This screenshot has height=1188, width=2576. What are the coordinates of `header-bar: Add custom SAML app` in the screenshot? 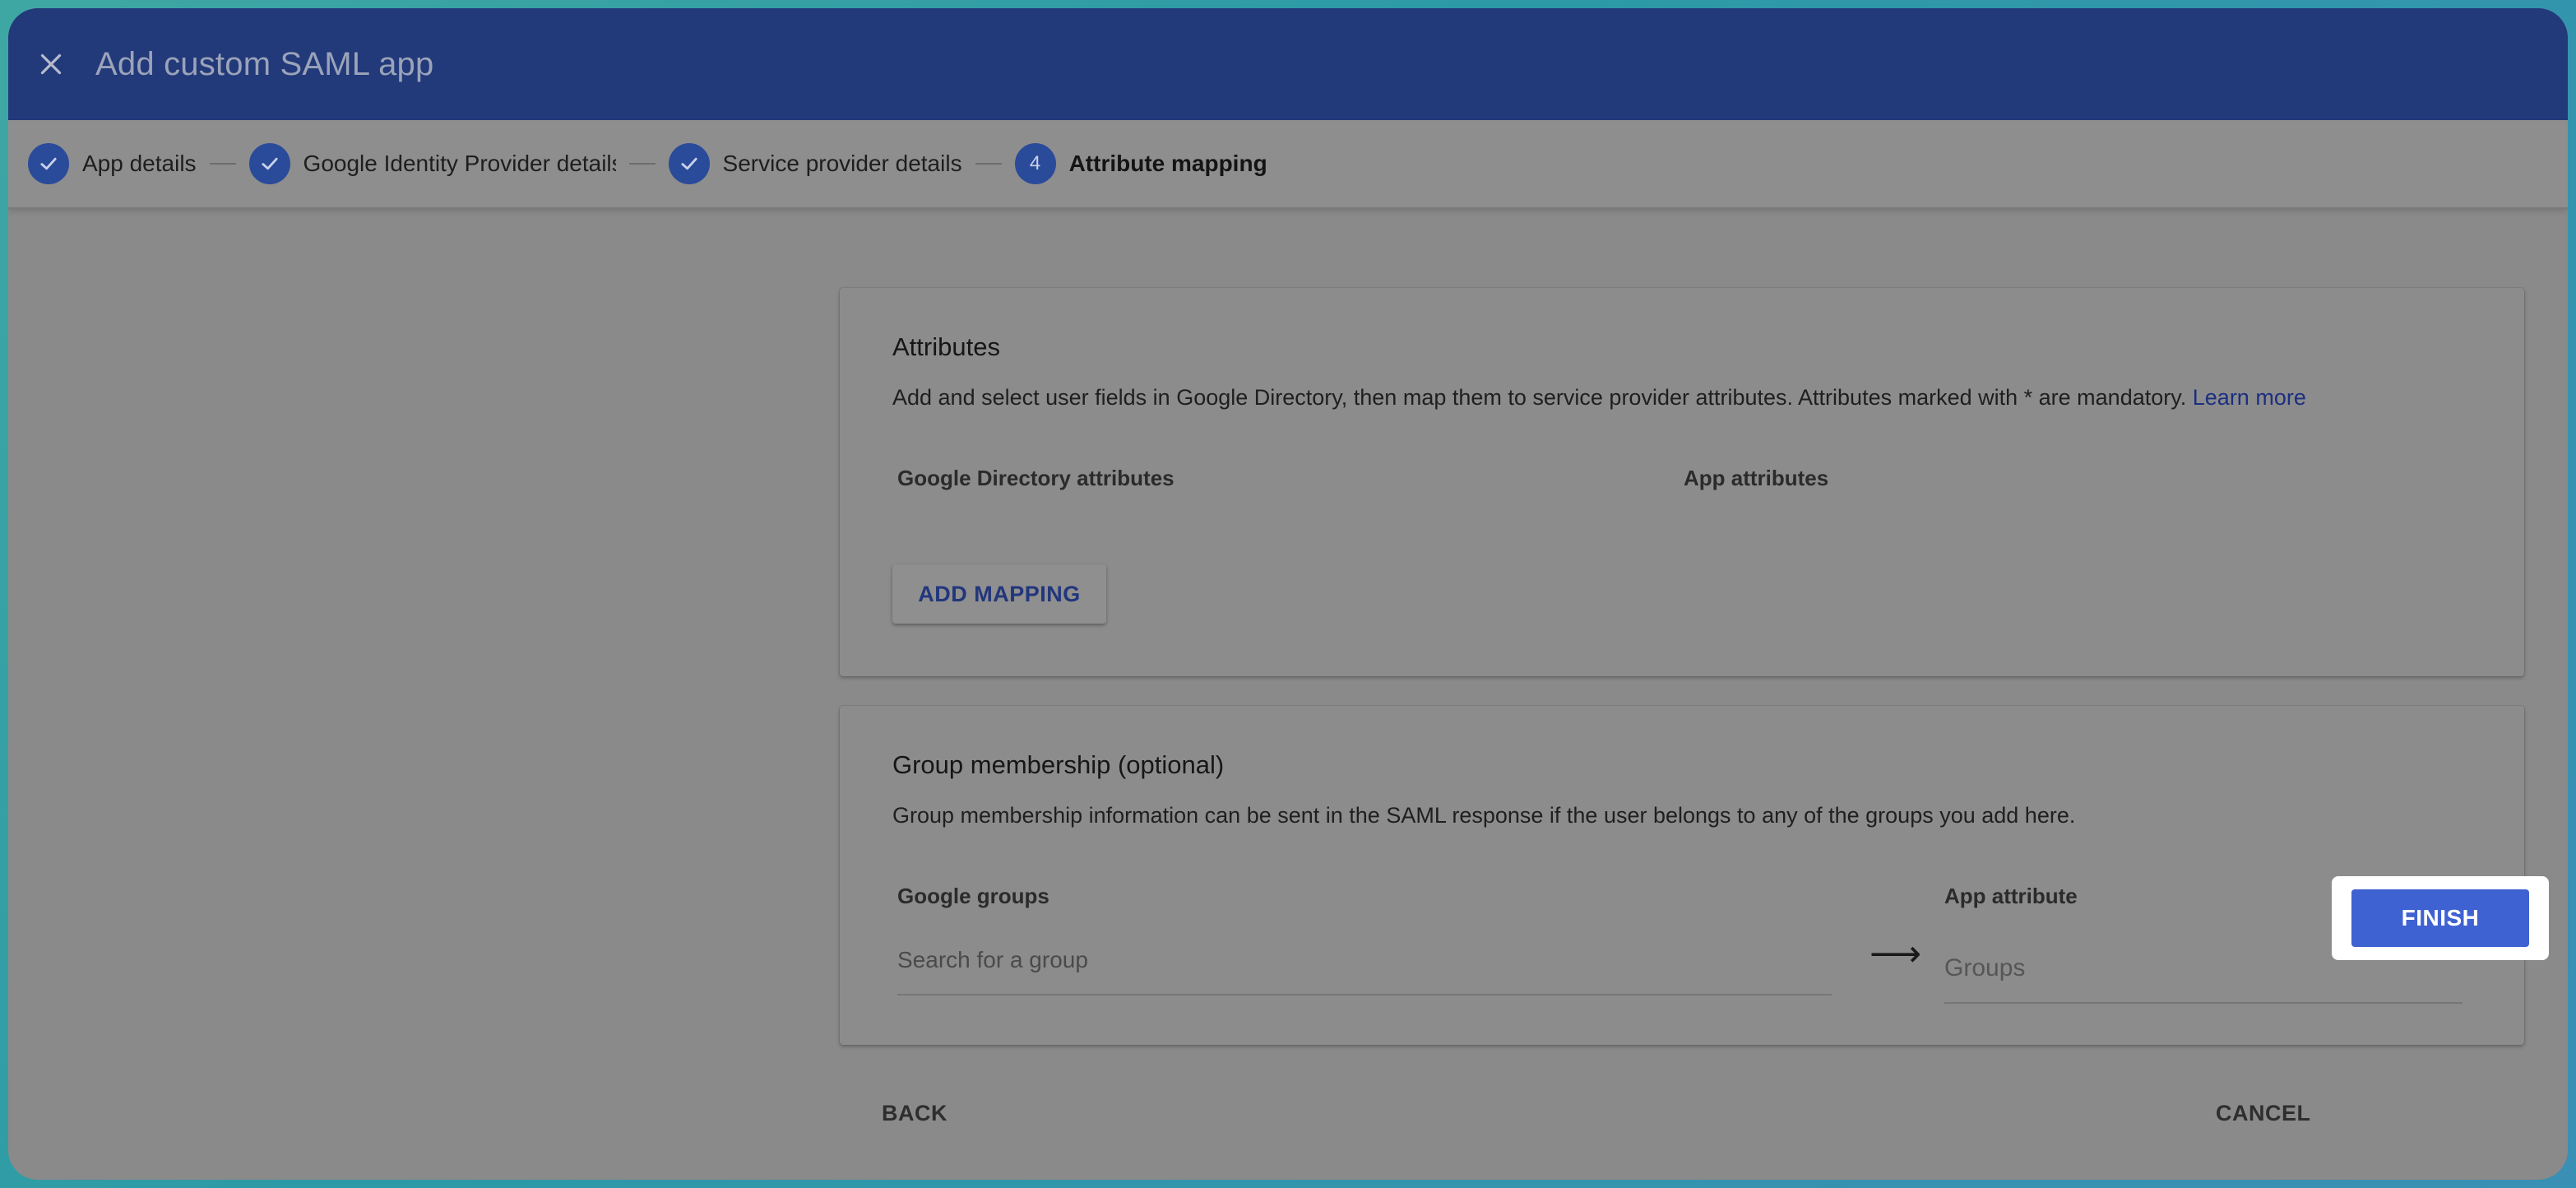 It's located at (1288, 64).